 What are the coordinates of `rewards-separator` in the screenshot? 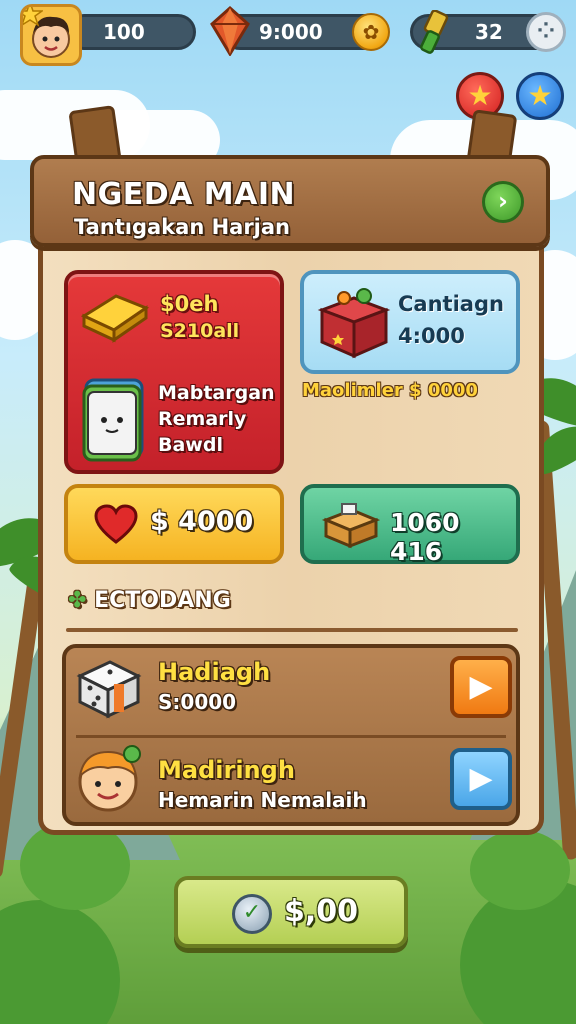 It's located at (291, 736).